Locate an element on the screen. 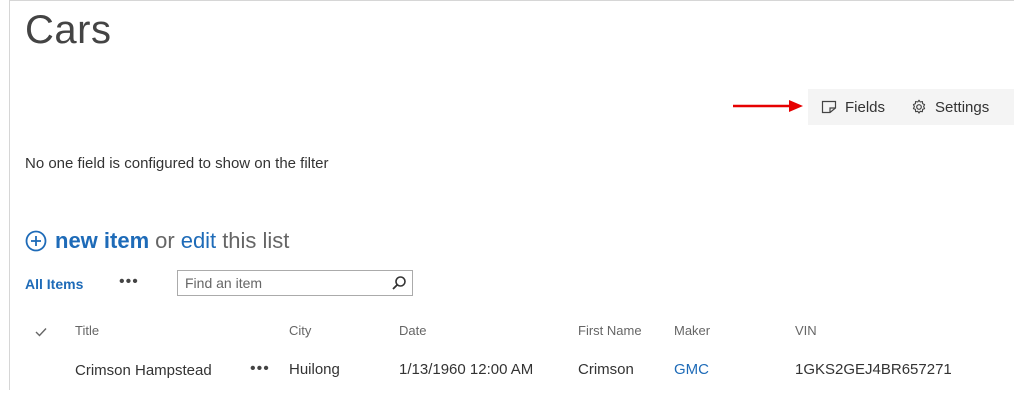 The height and width of the screenshot is (398, 1014). add-circle-icon is located at coordinates (36, 241).